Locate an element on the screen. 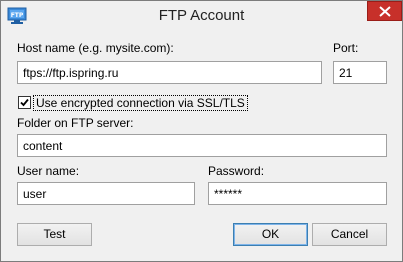 This screenshot has width=403, height=262. folder-input: content is located at coordinates (202, 145).